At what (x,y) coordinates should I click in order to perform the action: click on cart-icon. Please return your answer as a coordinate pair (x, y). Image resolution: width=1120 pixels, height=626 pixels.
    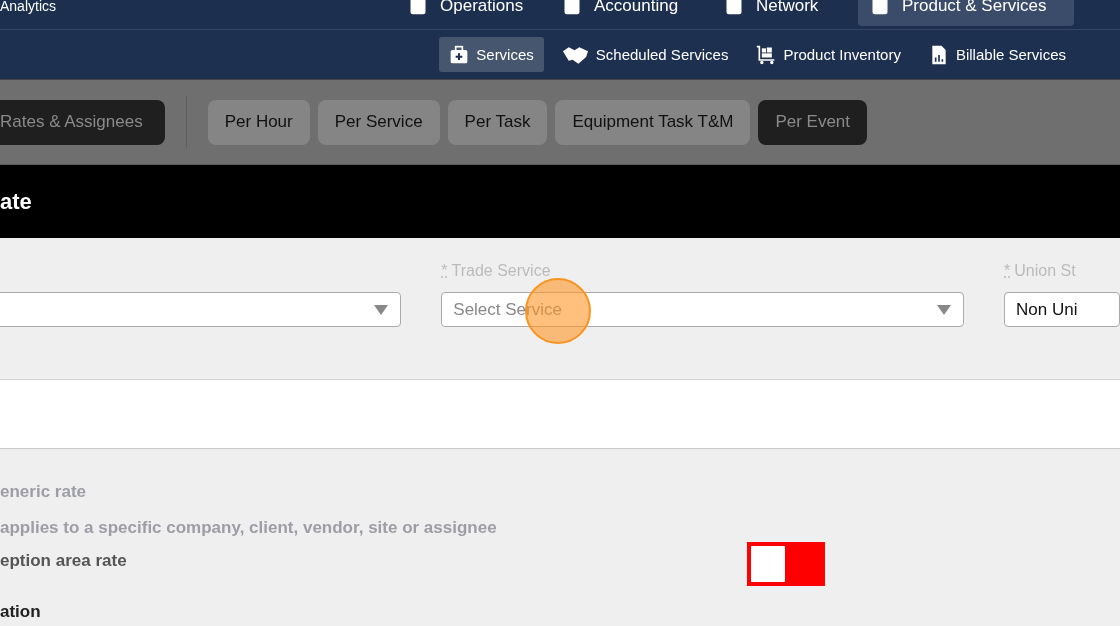
    Looking at the image, I should click on (766, 54).